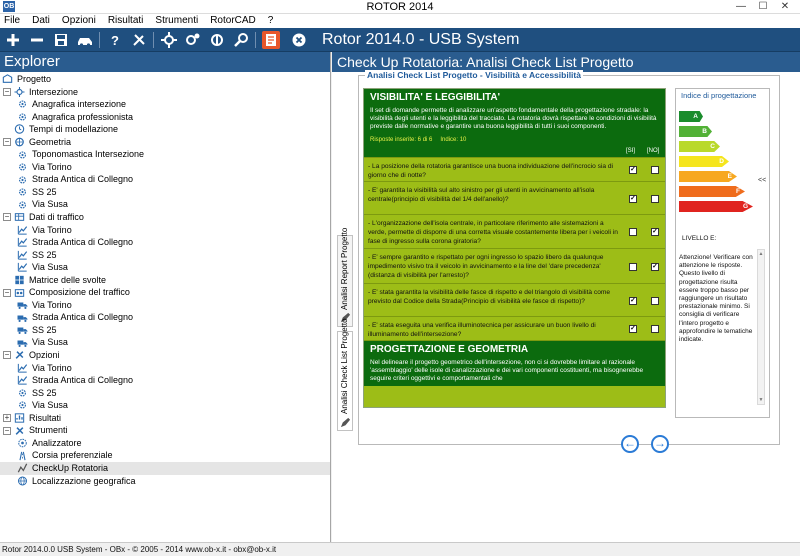  I want to click on car-icon, so click(85, 42).